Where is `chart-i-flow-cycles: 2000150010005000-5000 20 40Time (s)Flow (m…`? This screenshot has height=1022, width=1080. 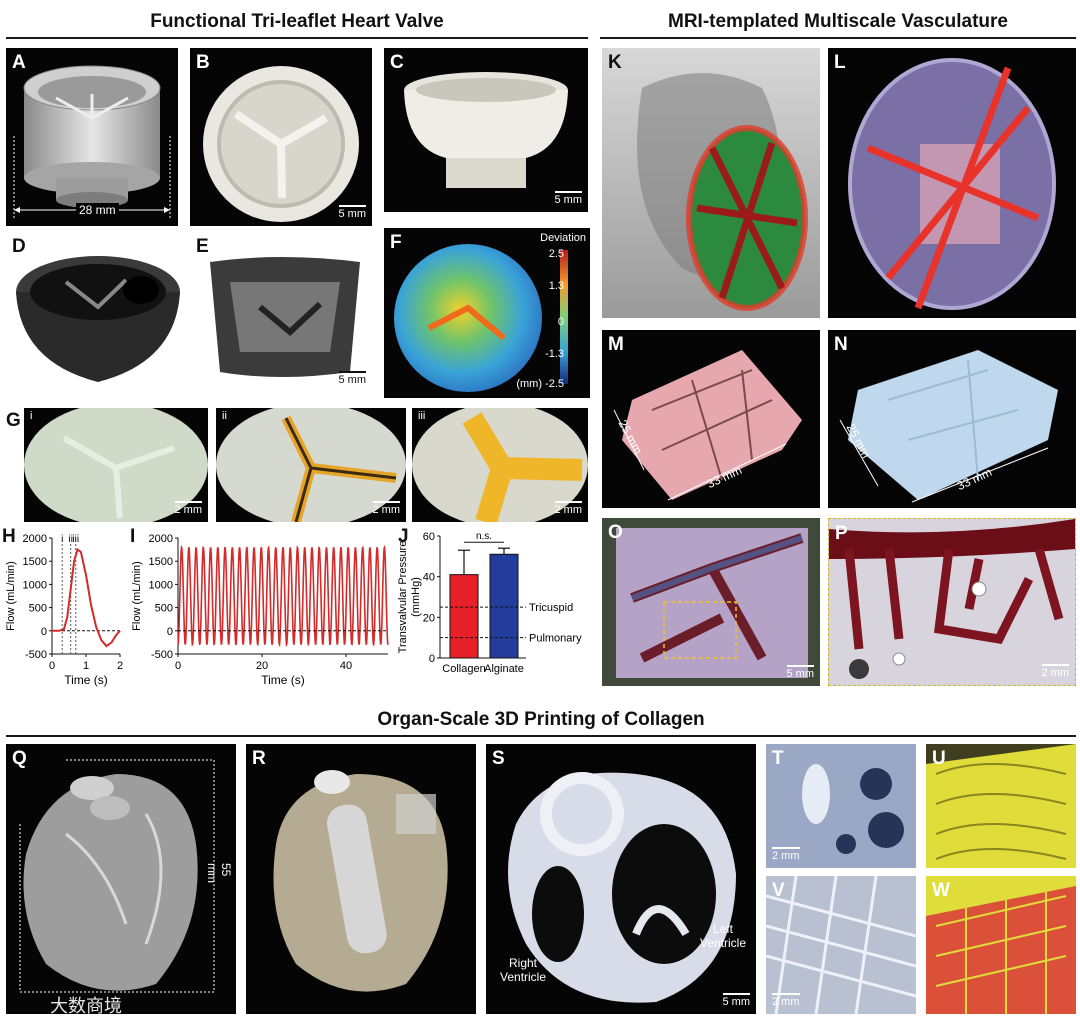 chart-i-flow-cycles: 2000150010005000-5000 20 40Time (s)Flow (m… is located at coordinates (260, 610).